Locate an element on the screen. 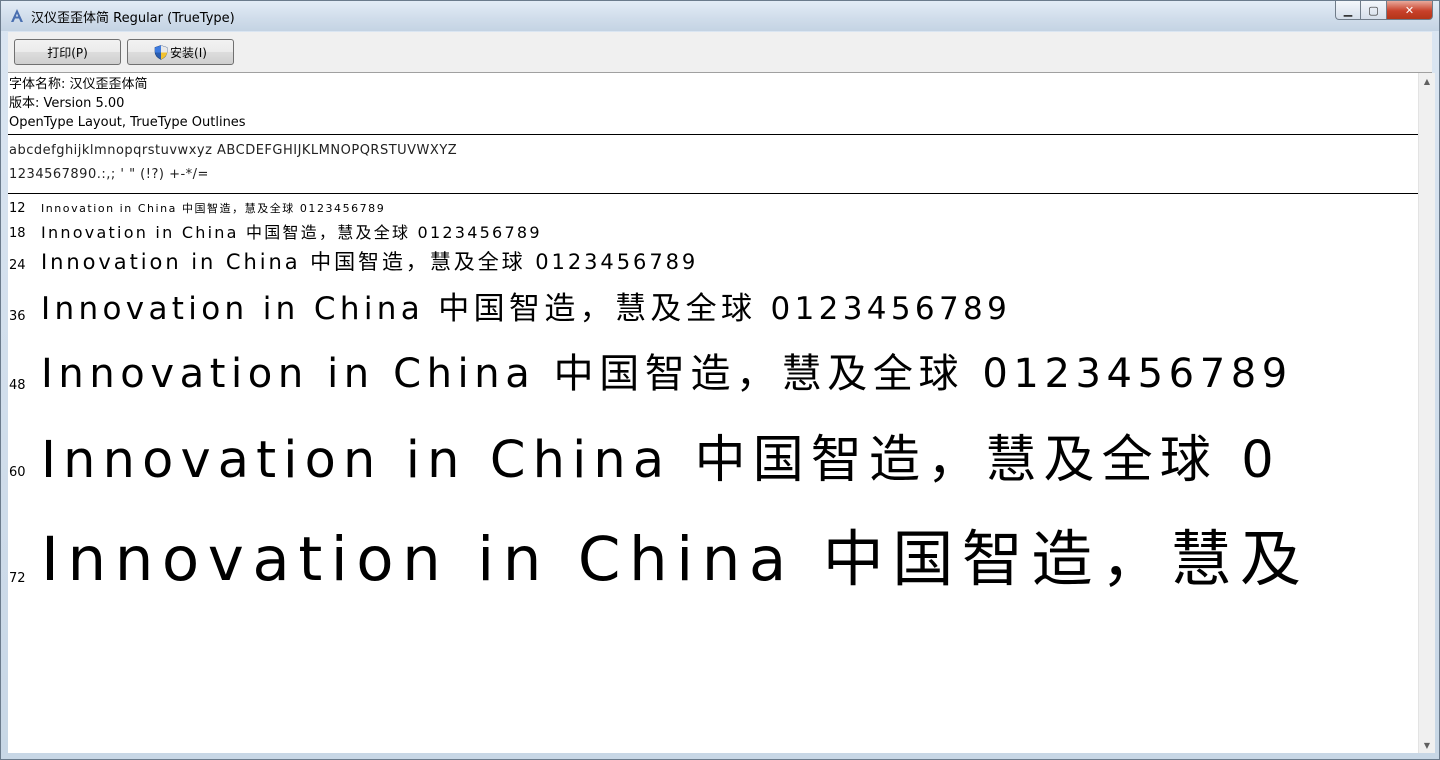  uac-shield-icon is located at coordinates (161, 52).